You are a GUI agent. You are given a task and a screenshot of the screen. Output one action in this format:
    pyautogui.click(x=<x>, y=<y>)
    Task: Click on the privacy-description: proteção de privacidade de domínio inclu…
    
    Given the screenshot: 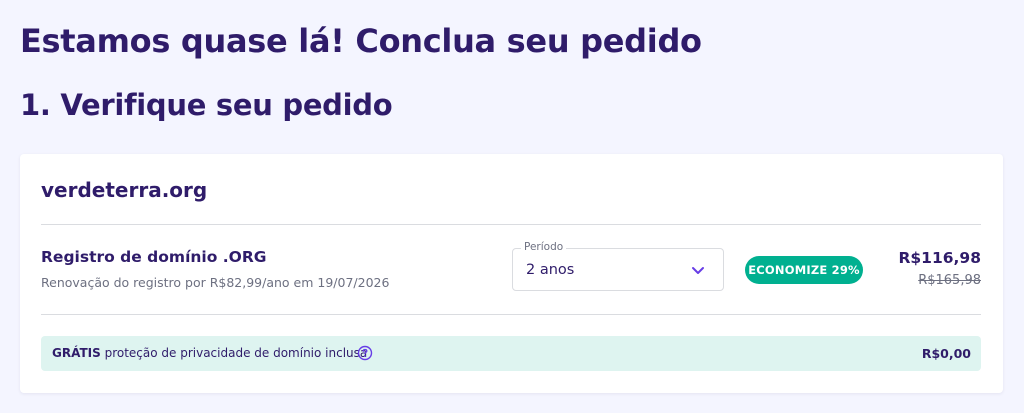 What is the action you would take?
    pyautogui.click(x=236, y=353)
    